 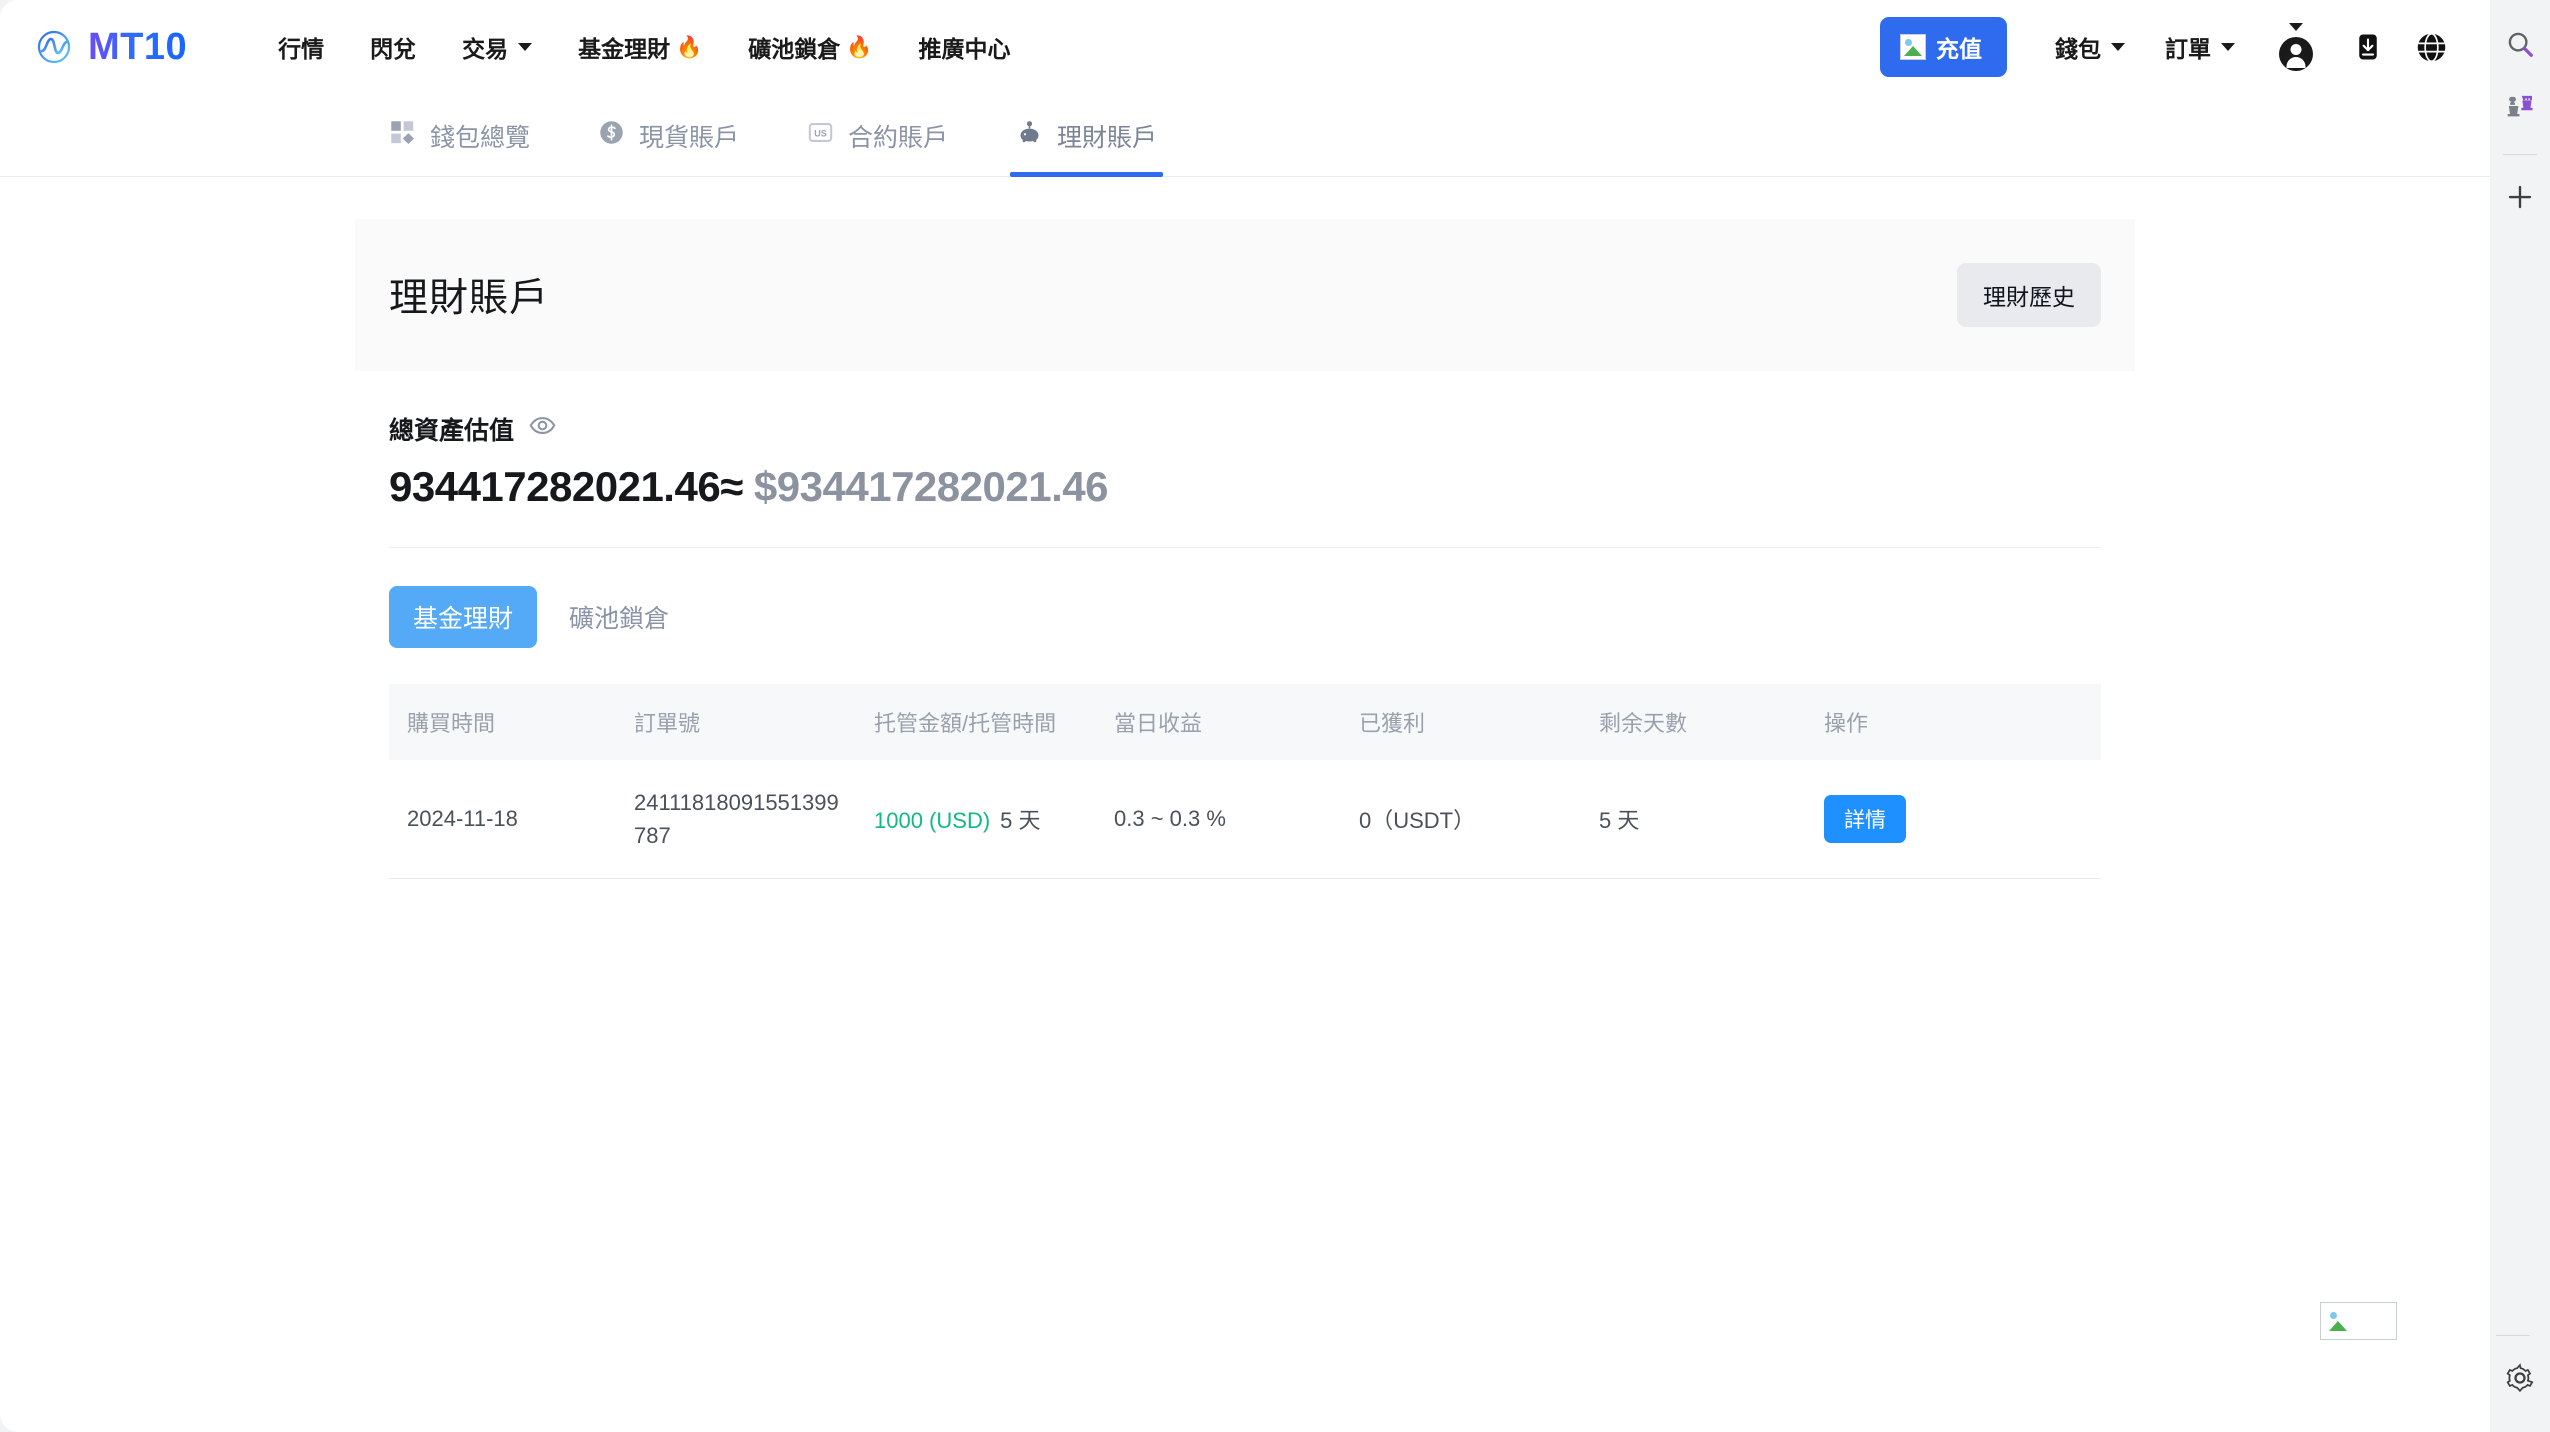 I want to click on nav-label: 礦池鎖倉, so click(x=794, y=49).